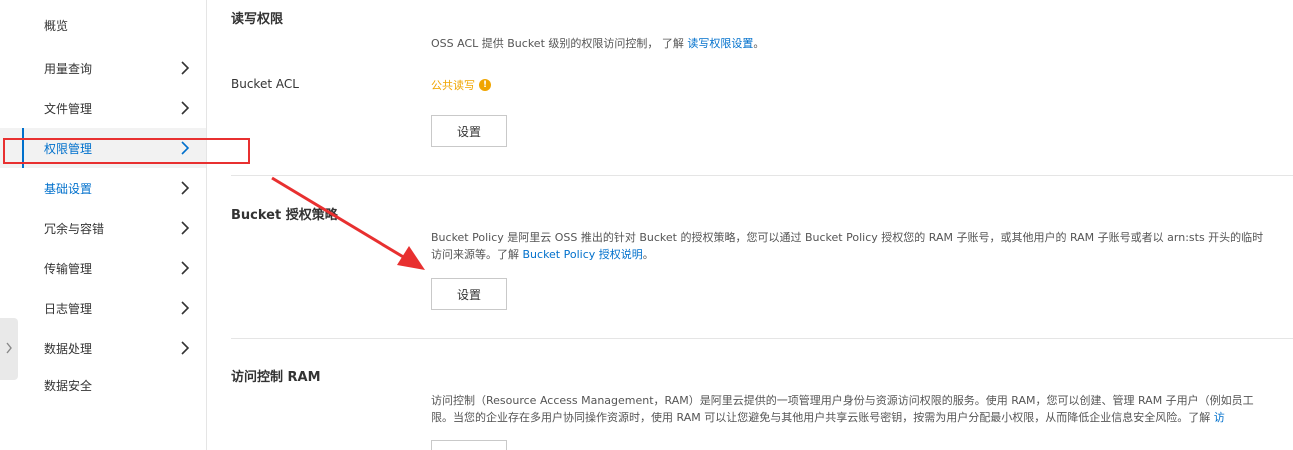  Describe the element at coordinates (103, 188) in the screenshot. I see `sidebar-item-basic-settings: 基础设置` at that location.